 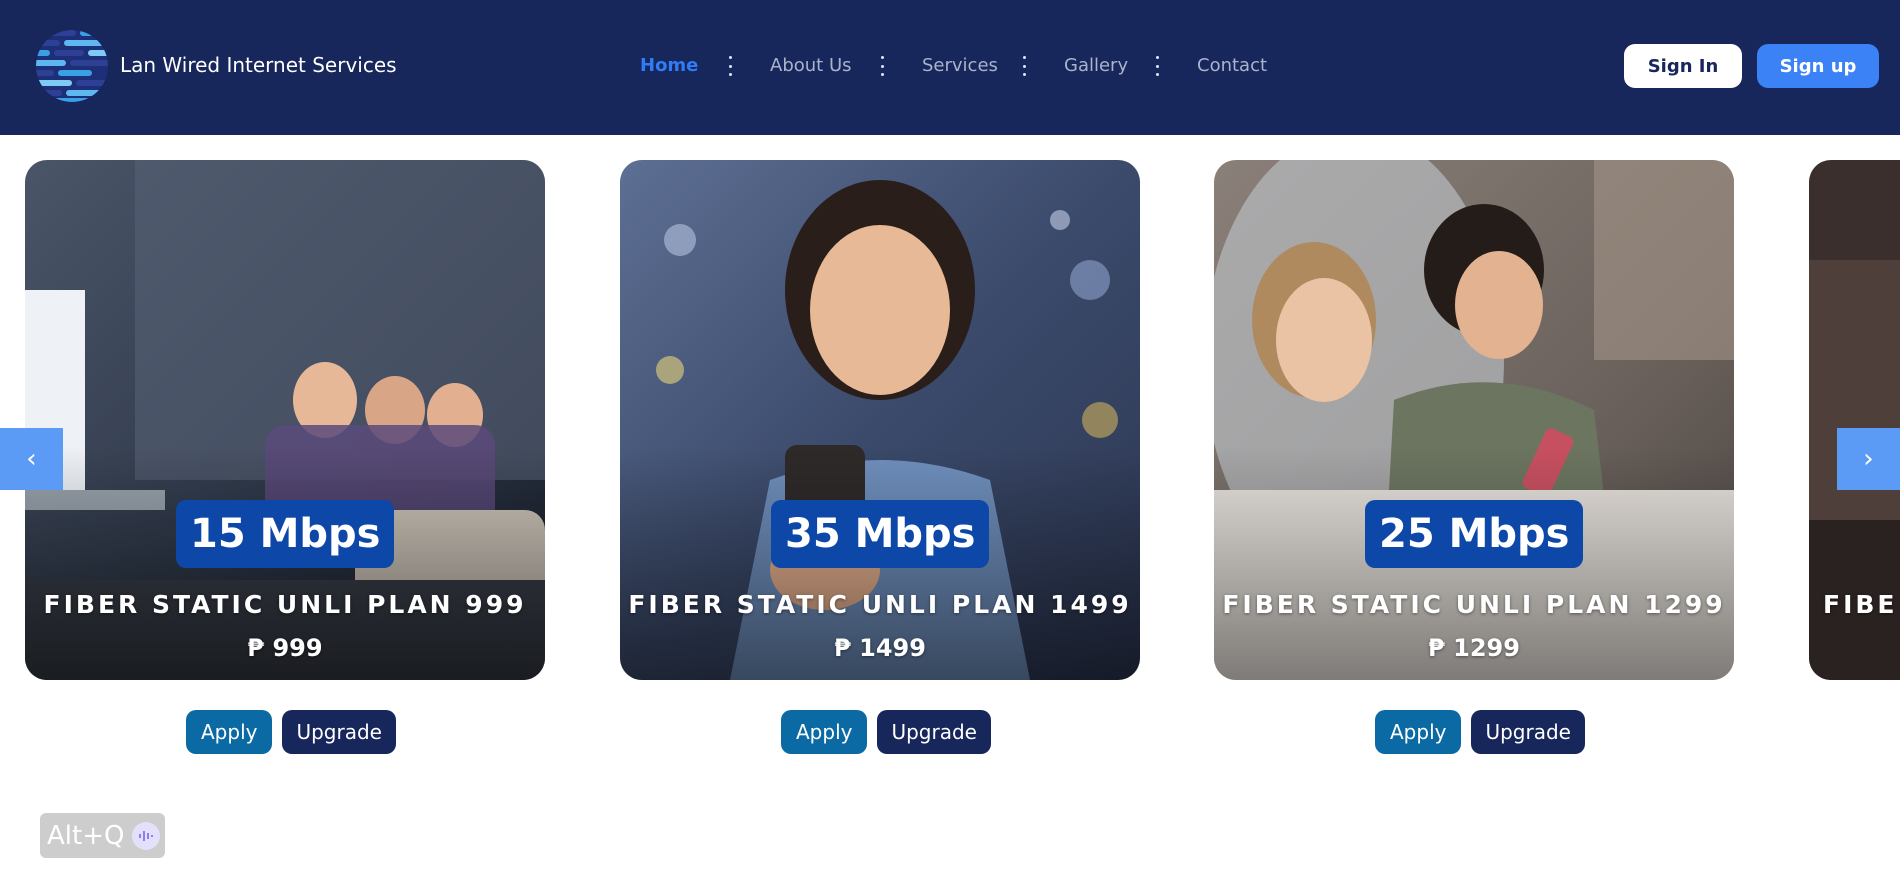 I want to click on nav-contact: Contact, so click(x=1232, y=66).